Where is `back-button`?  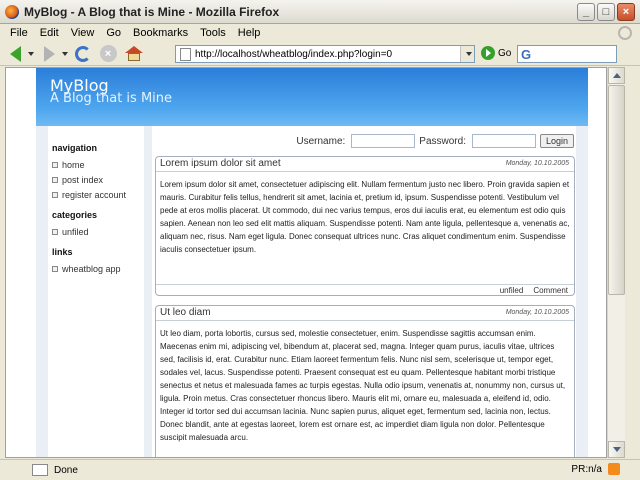
back-button is located at coordinates (15, 54).